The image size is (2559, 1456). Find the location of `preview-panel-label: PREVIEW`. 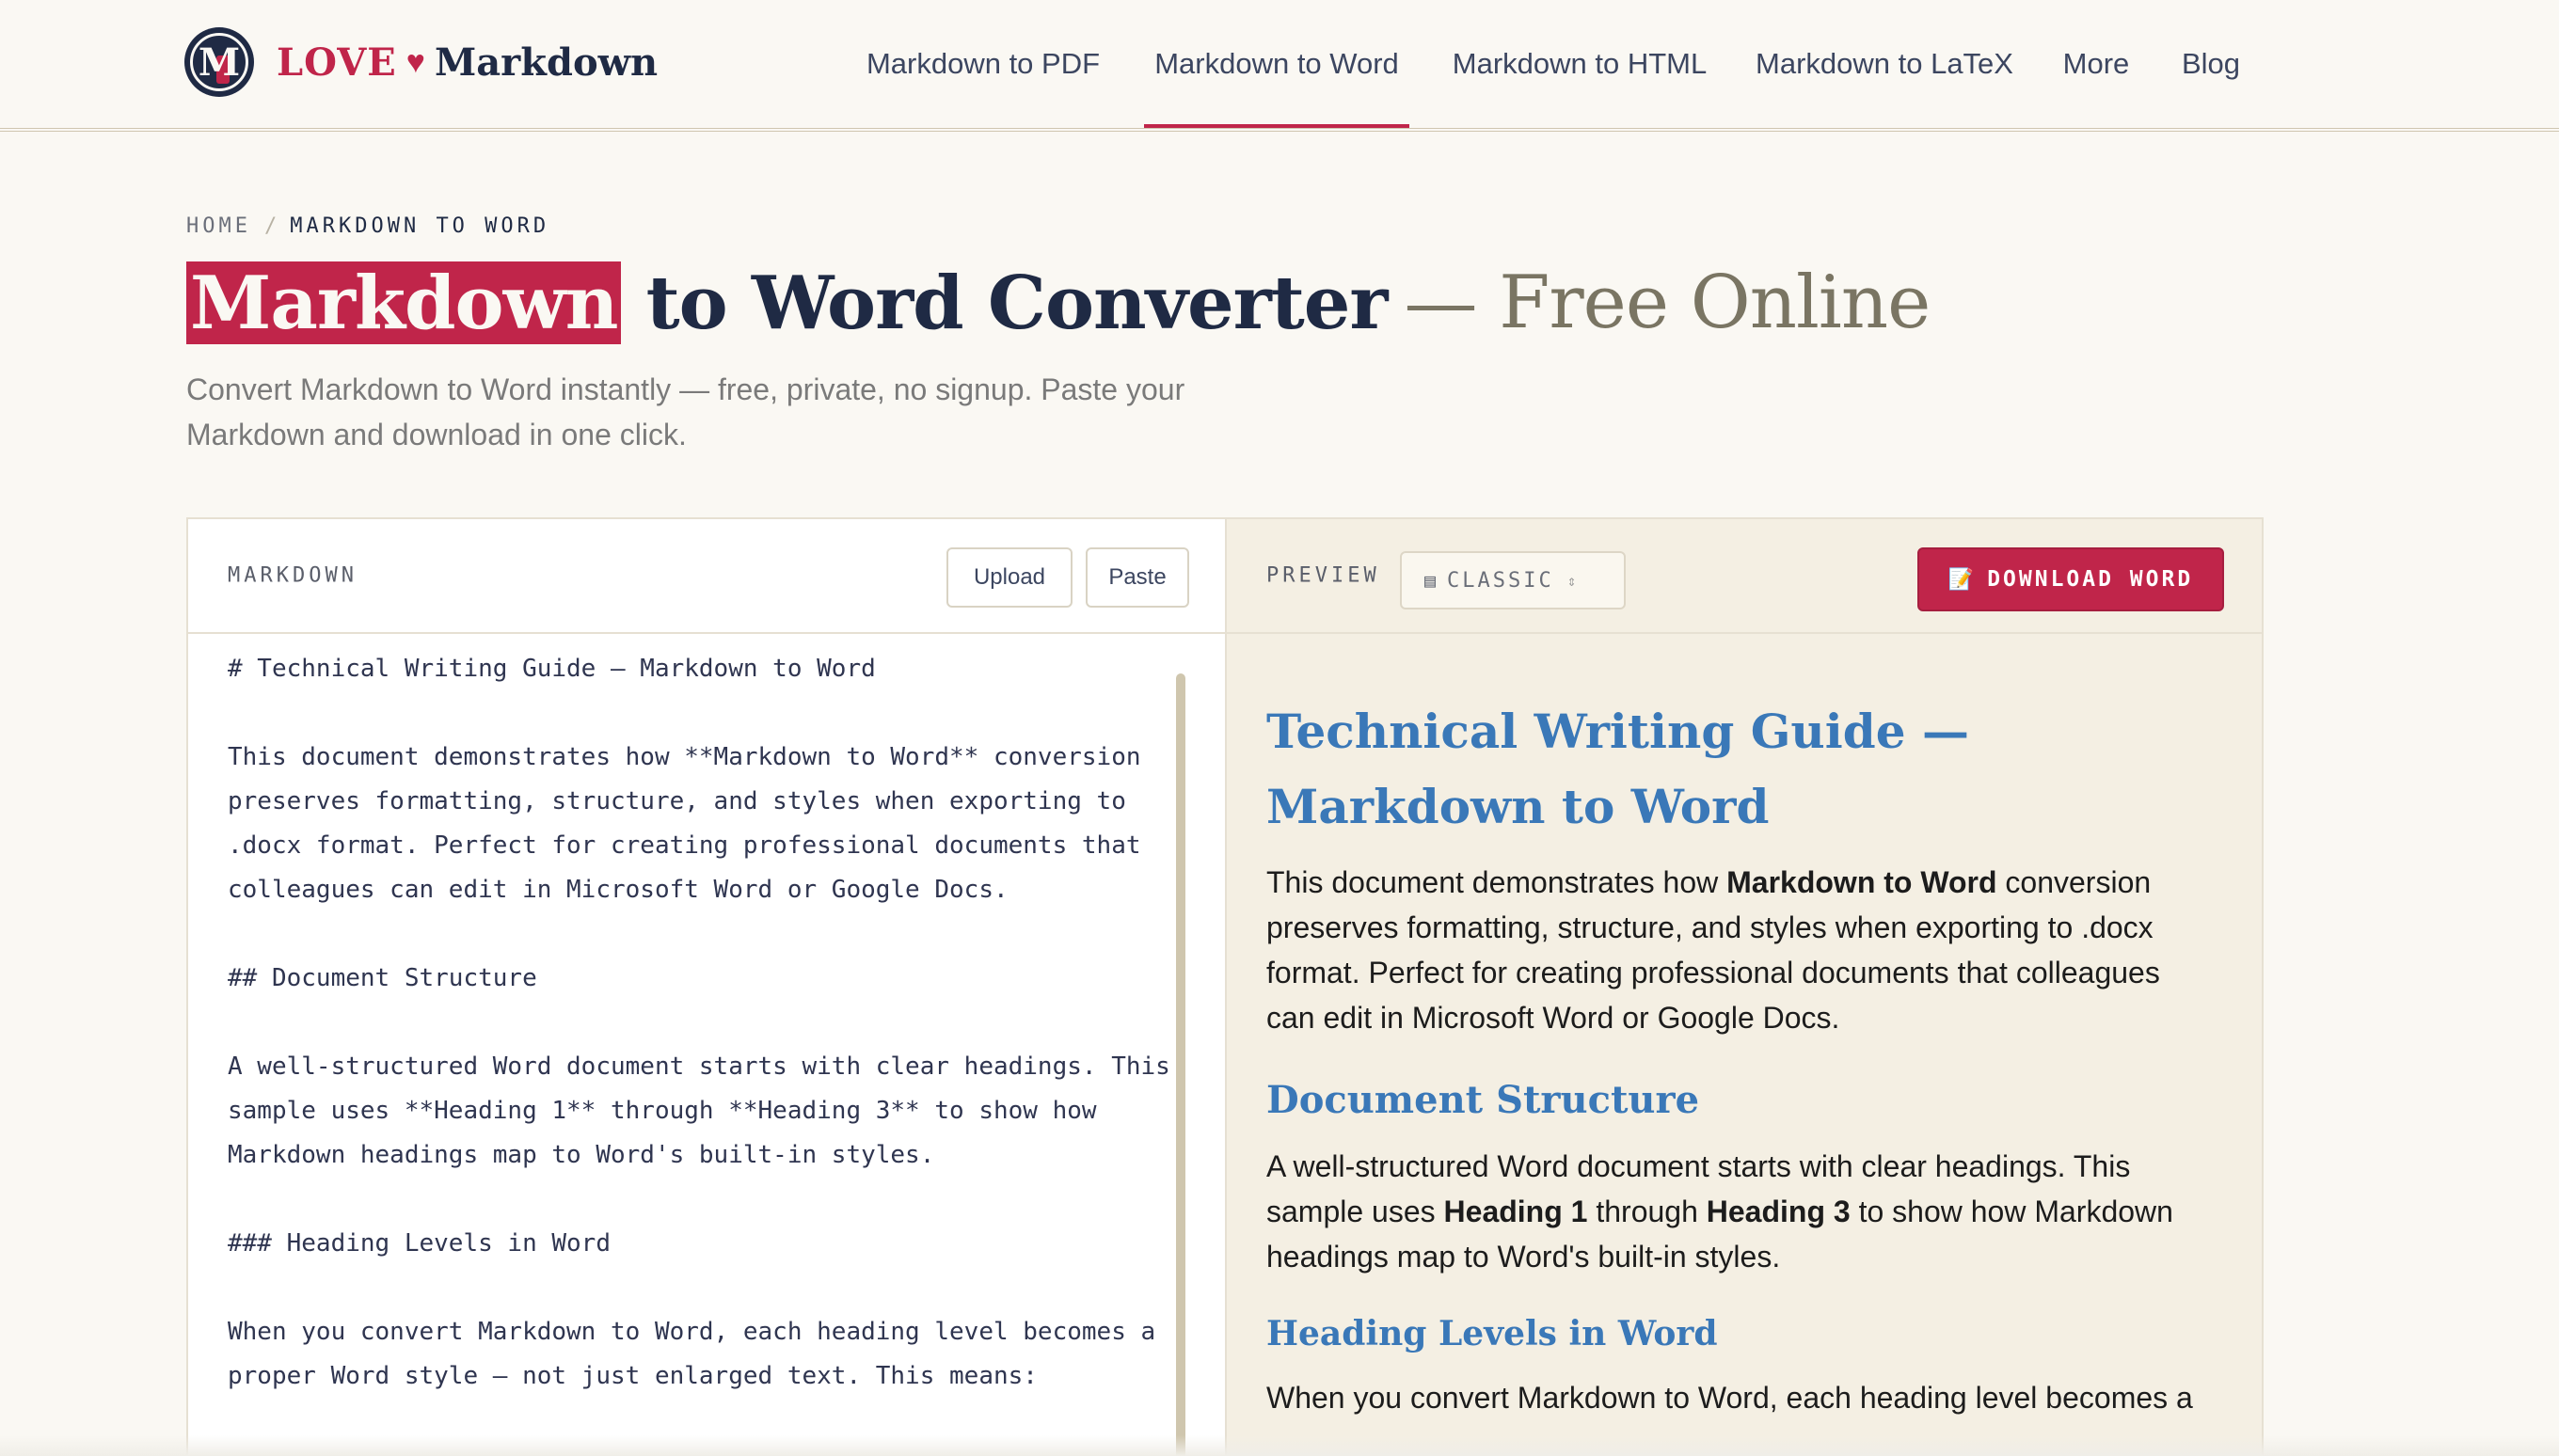

preview-panel-label: PREVIEW is located at coordinates (1323, 575).